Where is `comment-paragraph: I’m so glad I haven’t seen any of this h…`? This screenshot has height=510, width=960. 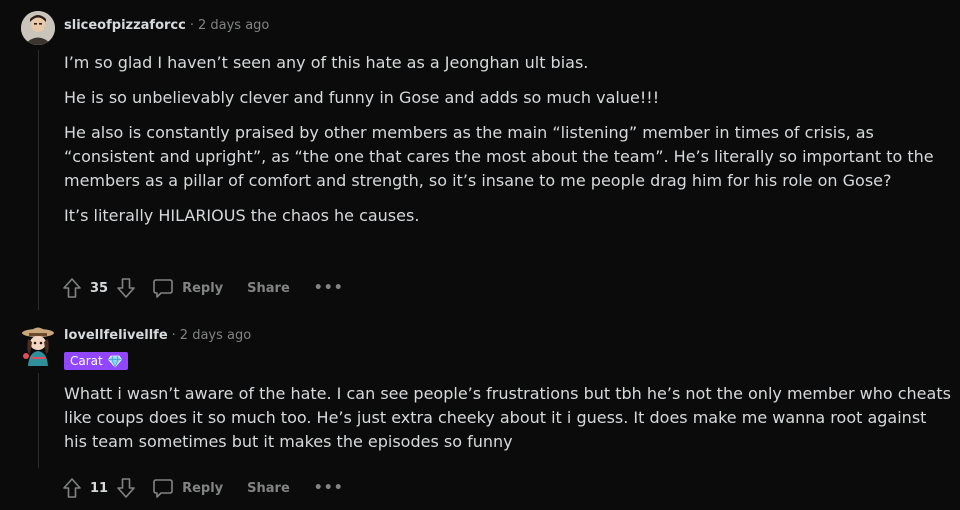
comment-paragraph: I’m so glad I haven’t seen any of this h… is located at coordinates (326, 62).